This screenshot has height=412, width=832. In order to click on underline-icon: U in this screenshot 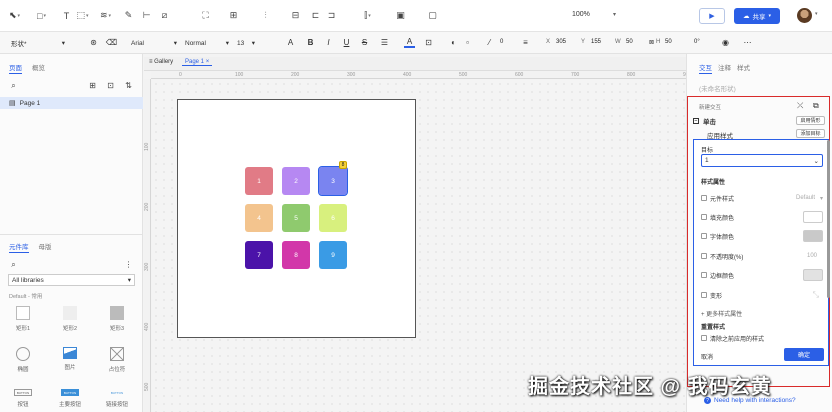, I will do `click(346, 42)`.